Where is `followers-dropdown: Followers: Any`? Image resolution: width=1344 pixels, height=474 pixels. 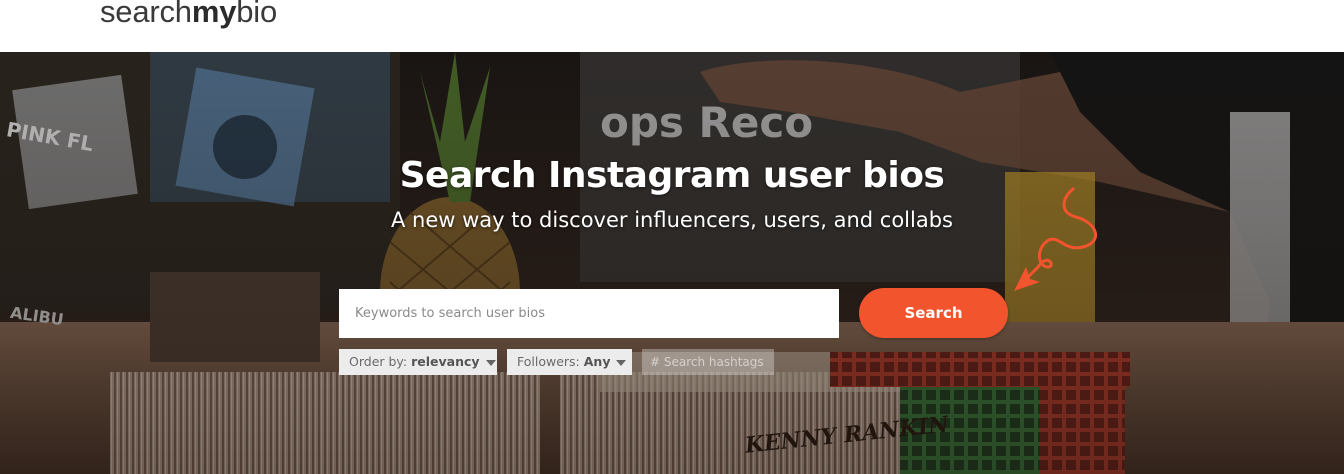 followers-dropdown: Followers: Any is located at coordinates (569, 362).